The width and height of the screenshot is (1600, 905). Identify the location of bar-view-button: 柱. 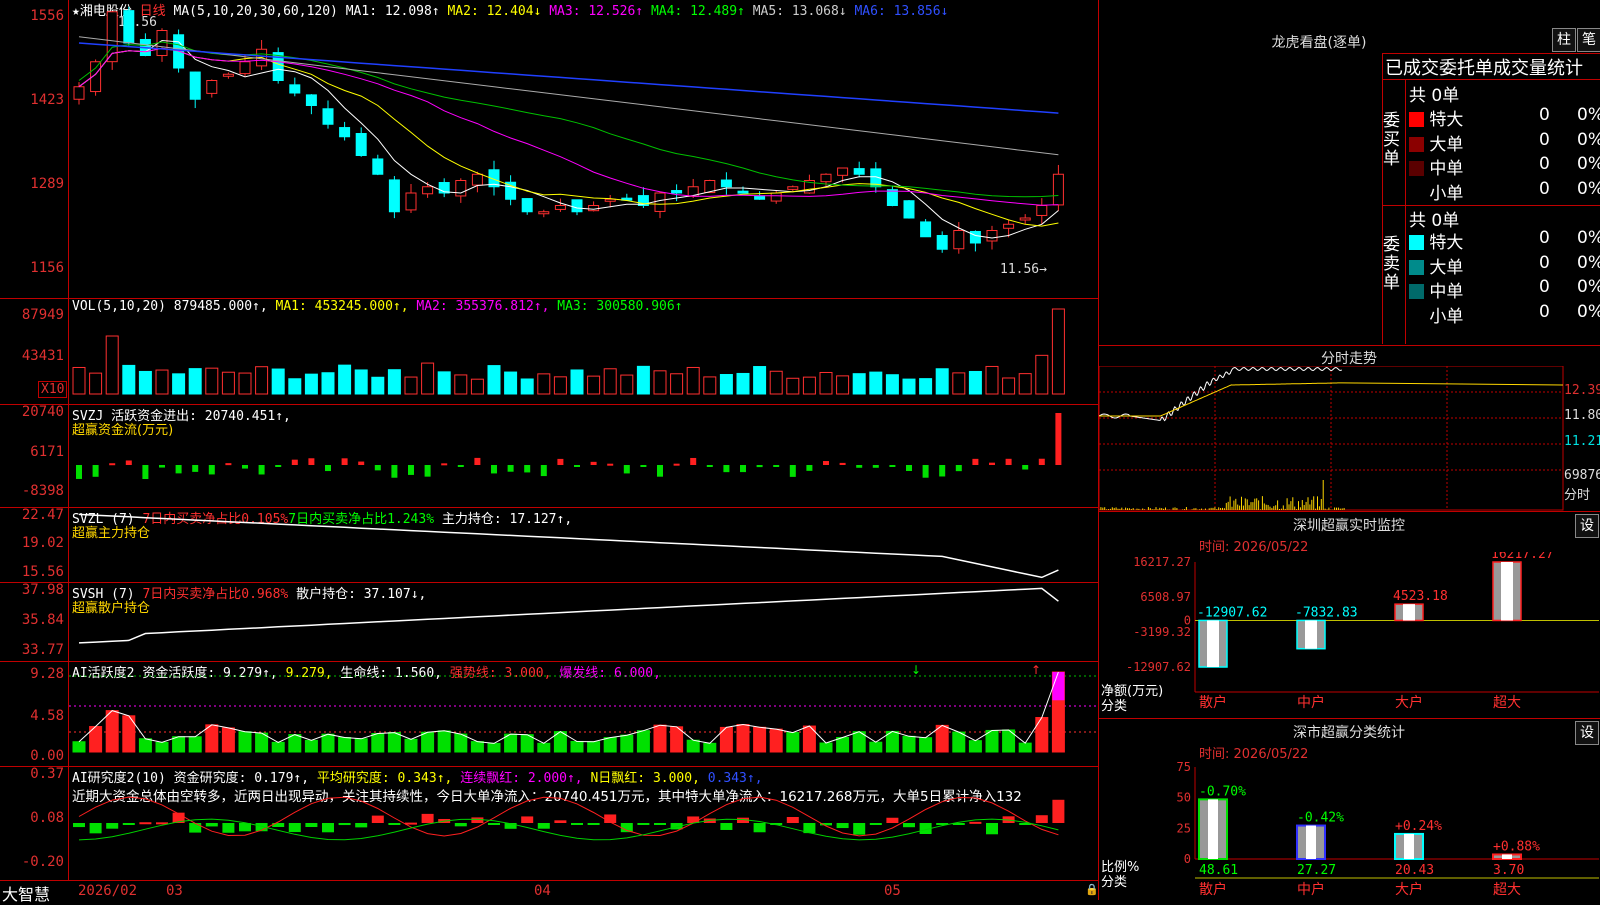
(1564, 40).